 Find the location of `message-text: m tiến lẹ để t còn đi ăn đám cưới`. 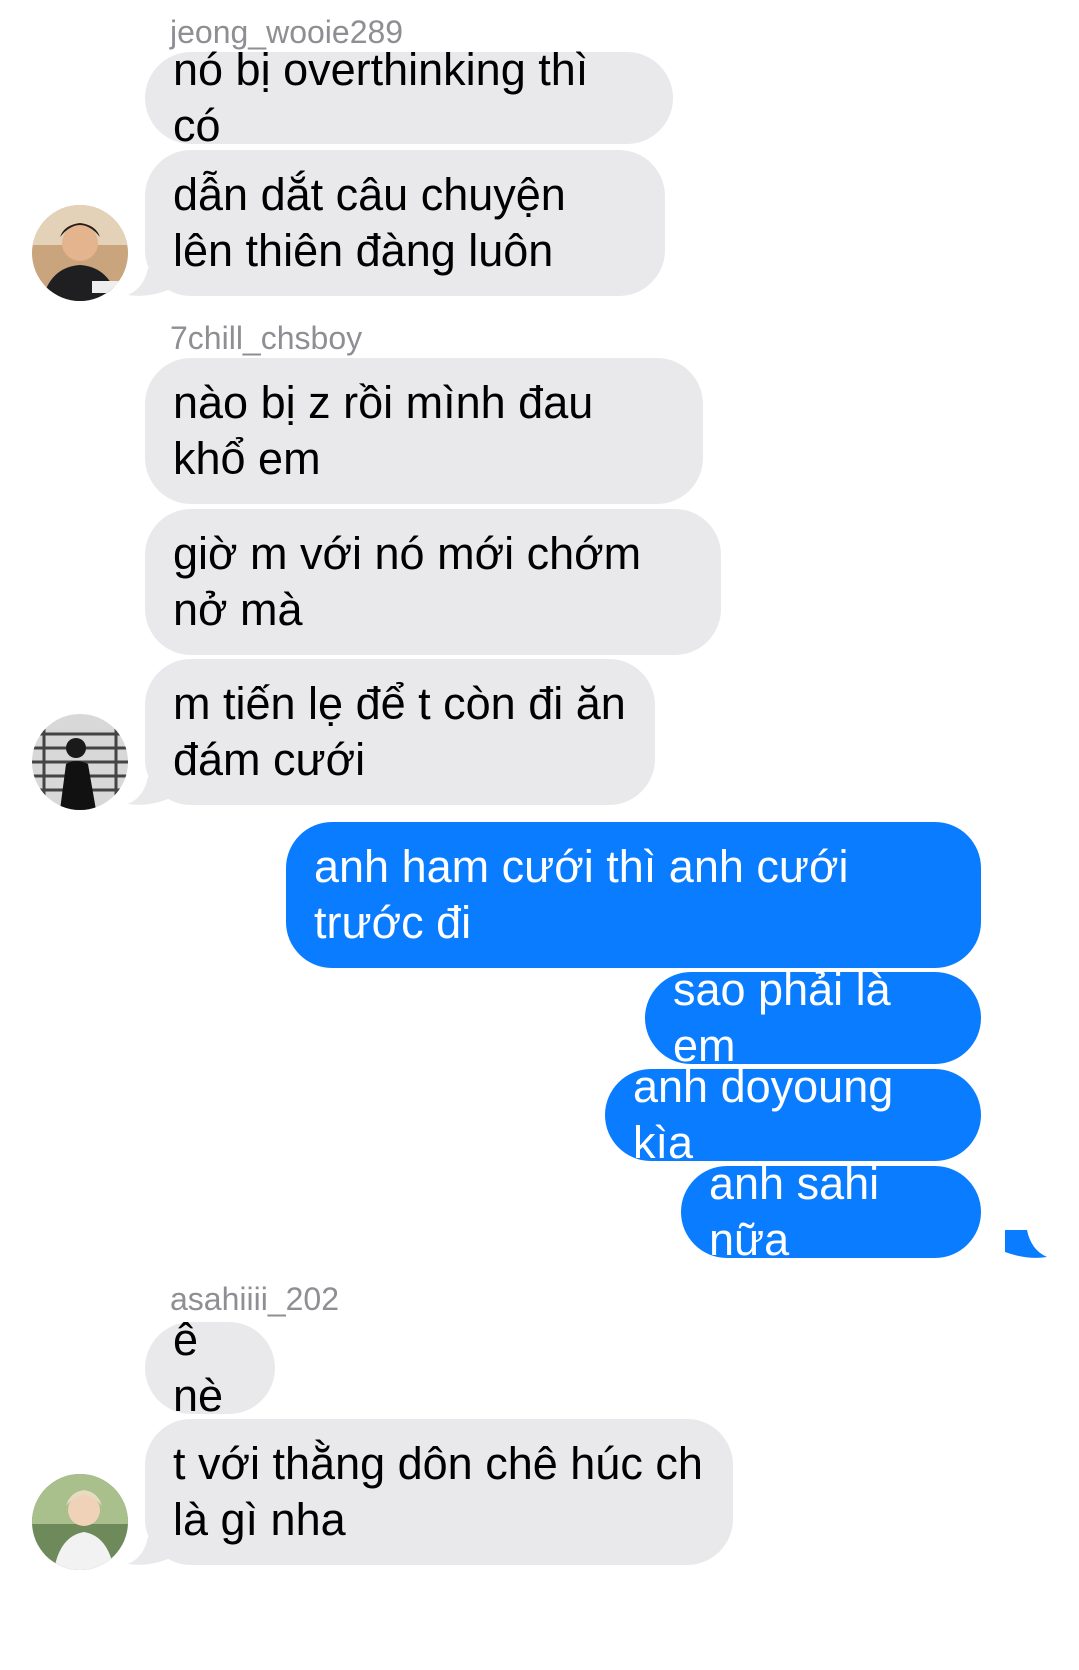

message-text: m tiến lẹ để t còn đi ăn đám cưới is located at coordinates (399, 731).